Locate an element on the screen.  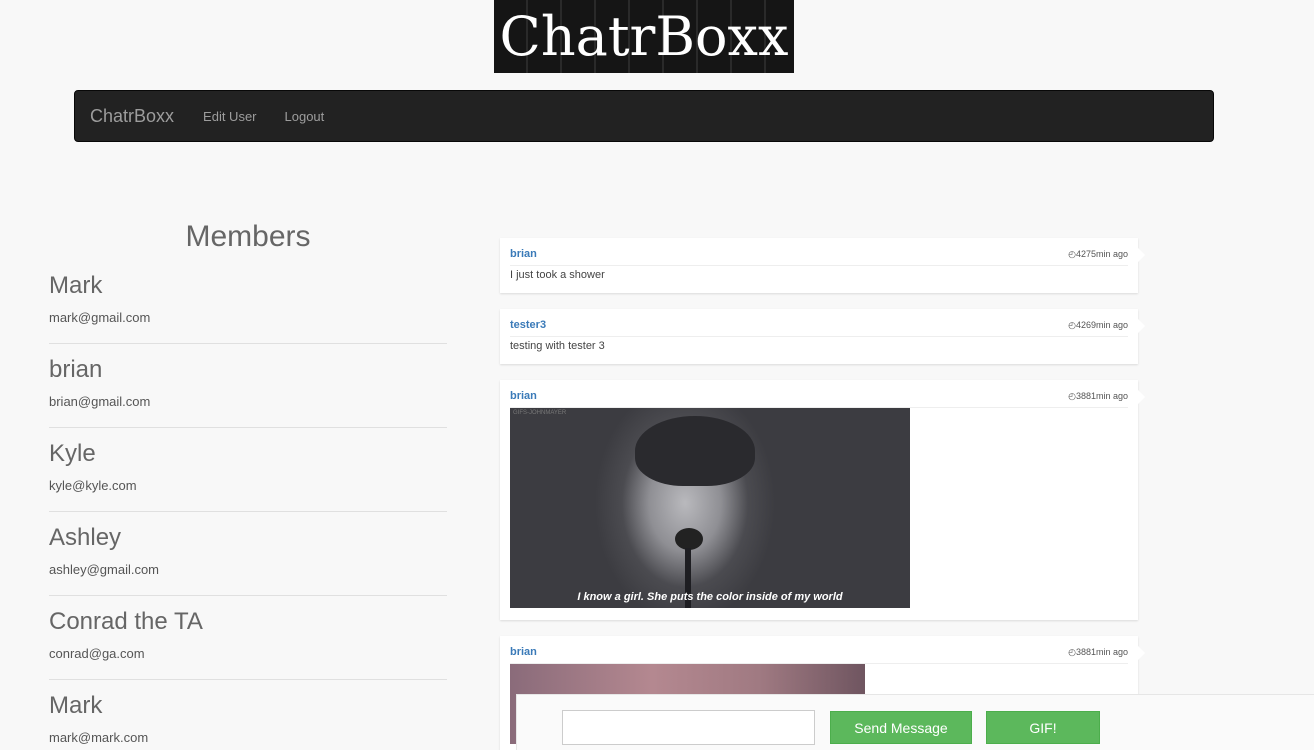
message-timestamp: ◴4269min ago is located at coordinates (1098, 324).